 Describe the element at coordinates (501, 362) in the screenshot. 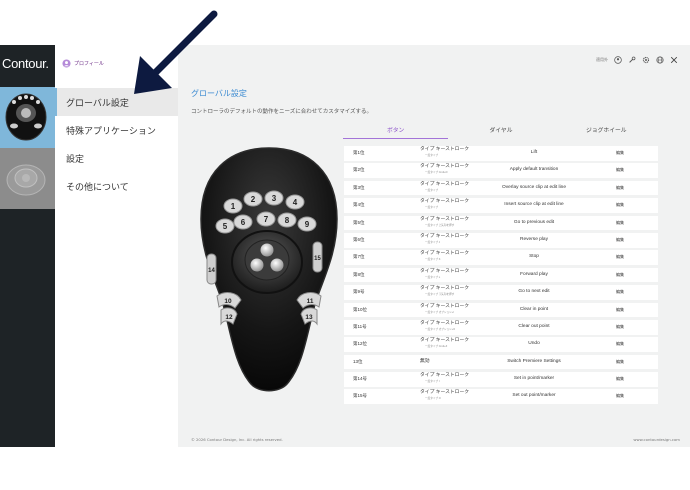

I see `table-row: 13位 無効 Switch Premiere Settings 編集` at that location.